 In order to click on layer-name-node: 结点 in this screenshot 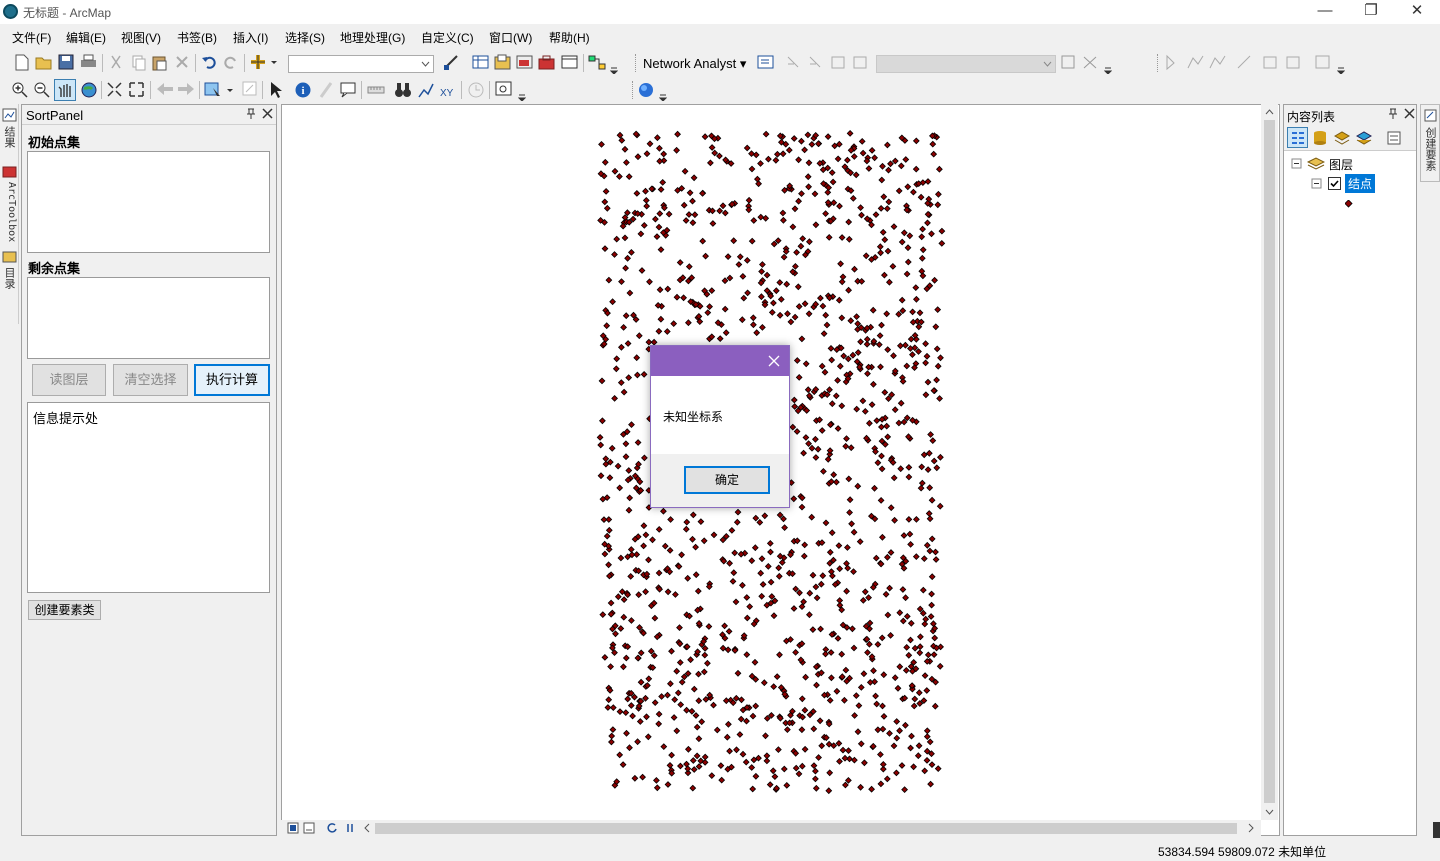, I will do `click(1360, 183)`.